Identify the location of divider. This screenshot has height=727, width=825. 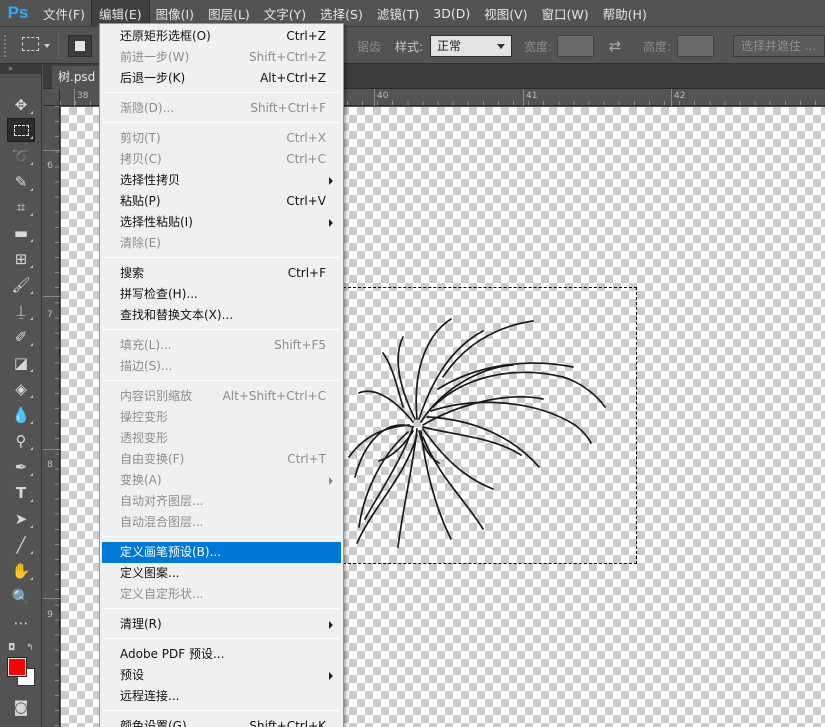
(58, 46).